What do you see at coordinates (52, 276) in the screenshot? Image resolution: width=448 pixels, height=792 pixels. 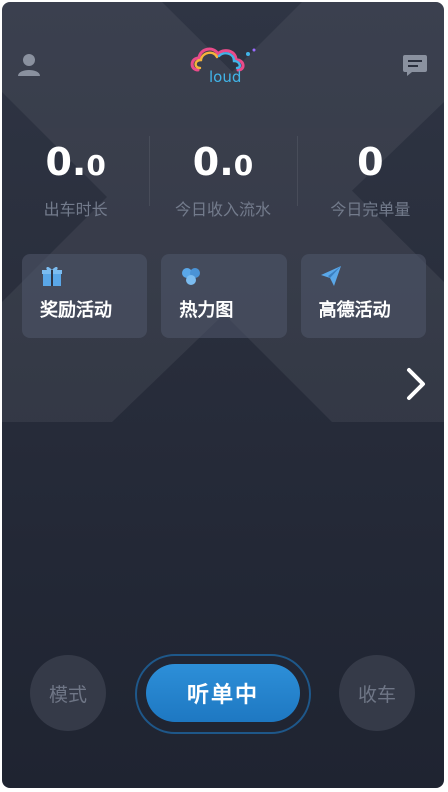 I see `gift-icon` at bounding box center [52, 276].